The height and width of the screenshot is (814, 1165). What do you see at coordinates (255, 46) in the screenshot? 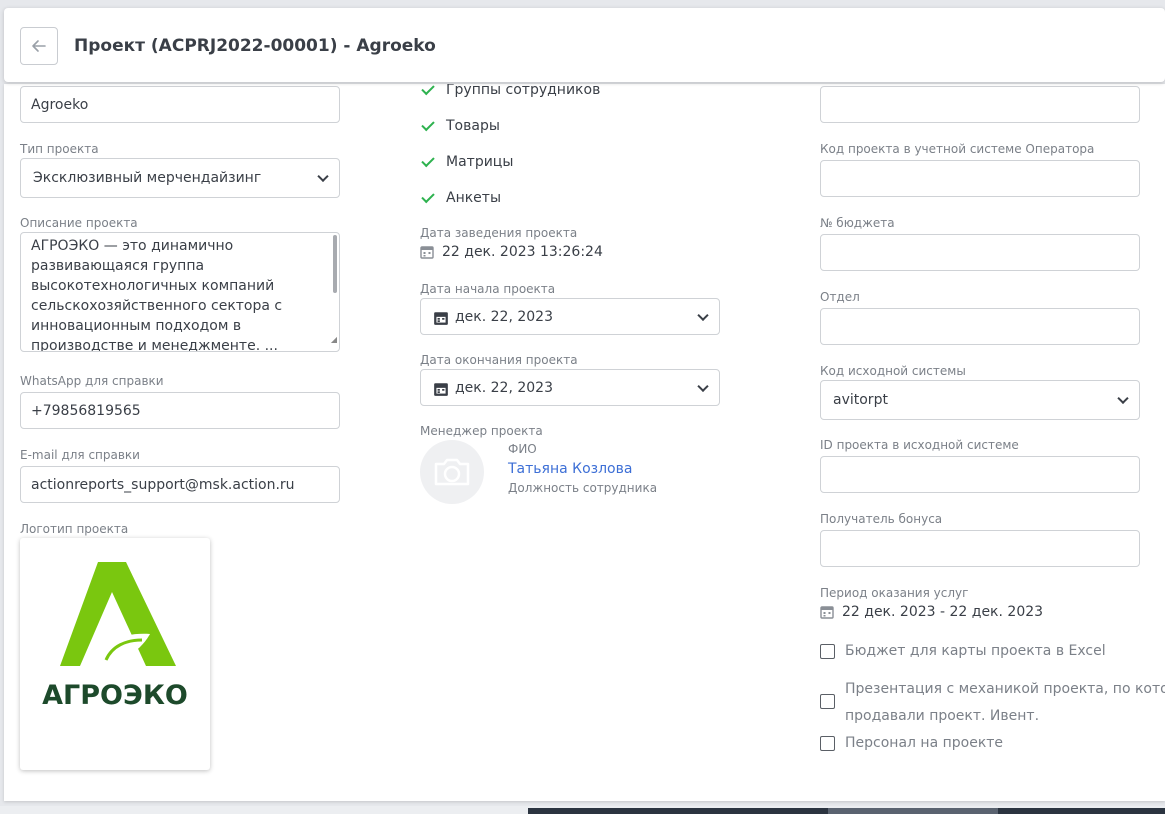
I see `page-title: Проект (ACPRJ2022-00001) - Agroeko` at bounding box center [255, 46].